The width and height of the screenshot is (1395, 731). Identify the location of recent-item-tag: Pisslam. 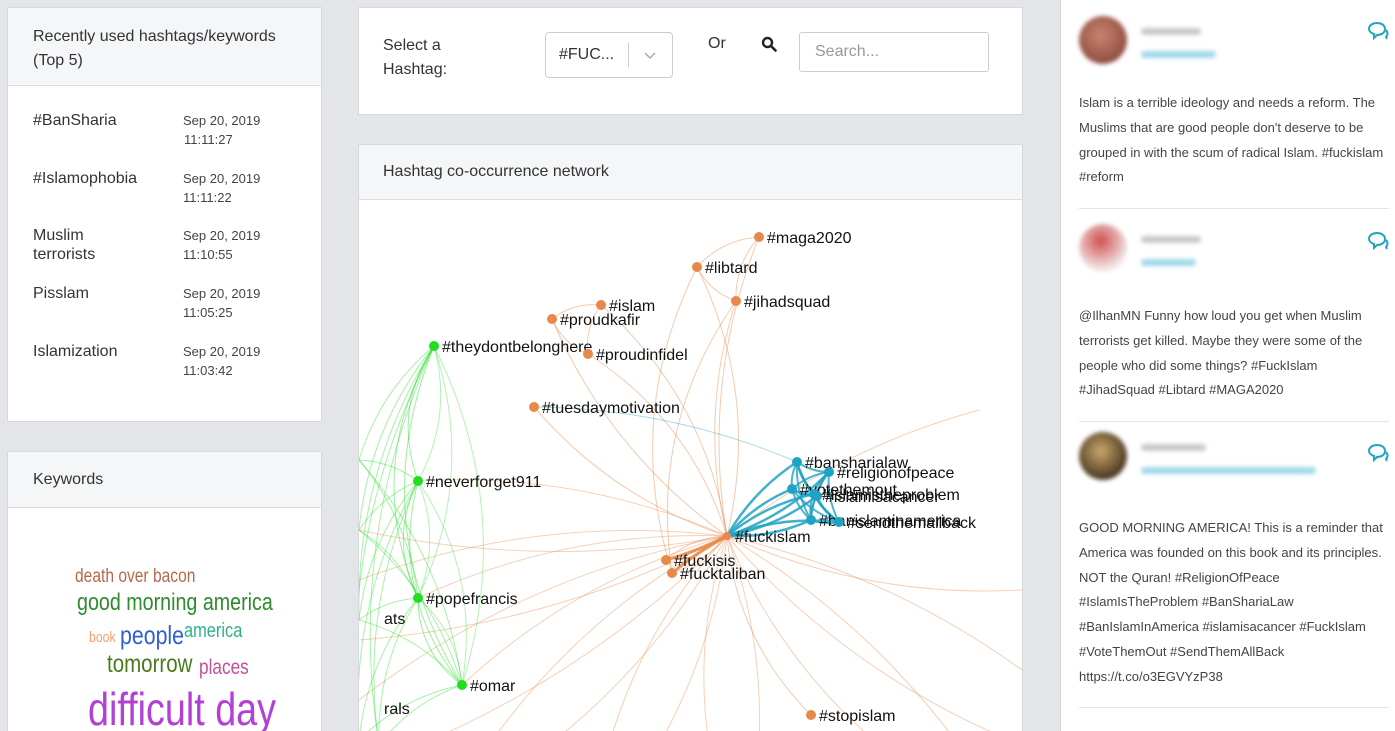
(103, 293).